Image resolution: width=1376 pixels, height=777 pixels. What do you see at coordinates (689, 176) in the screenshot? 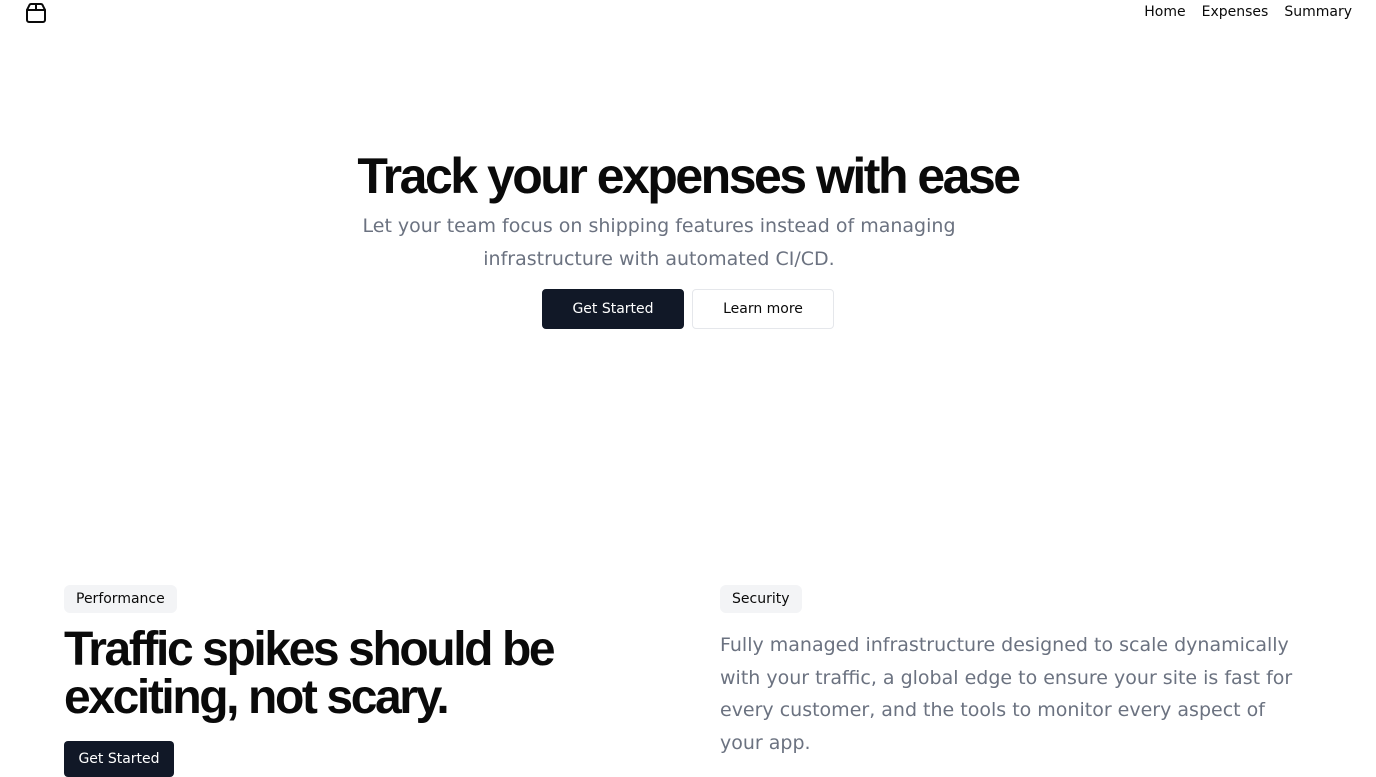
I see `hero-title: Track your expenses with ease` at bounding box center [689, 176].